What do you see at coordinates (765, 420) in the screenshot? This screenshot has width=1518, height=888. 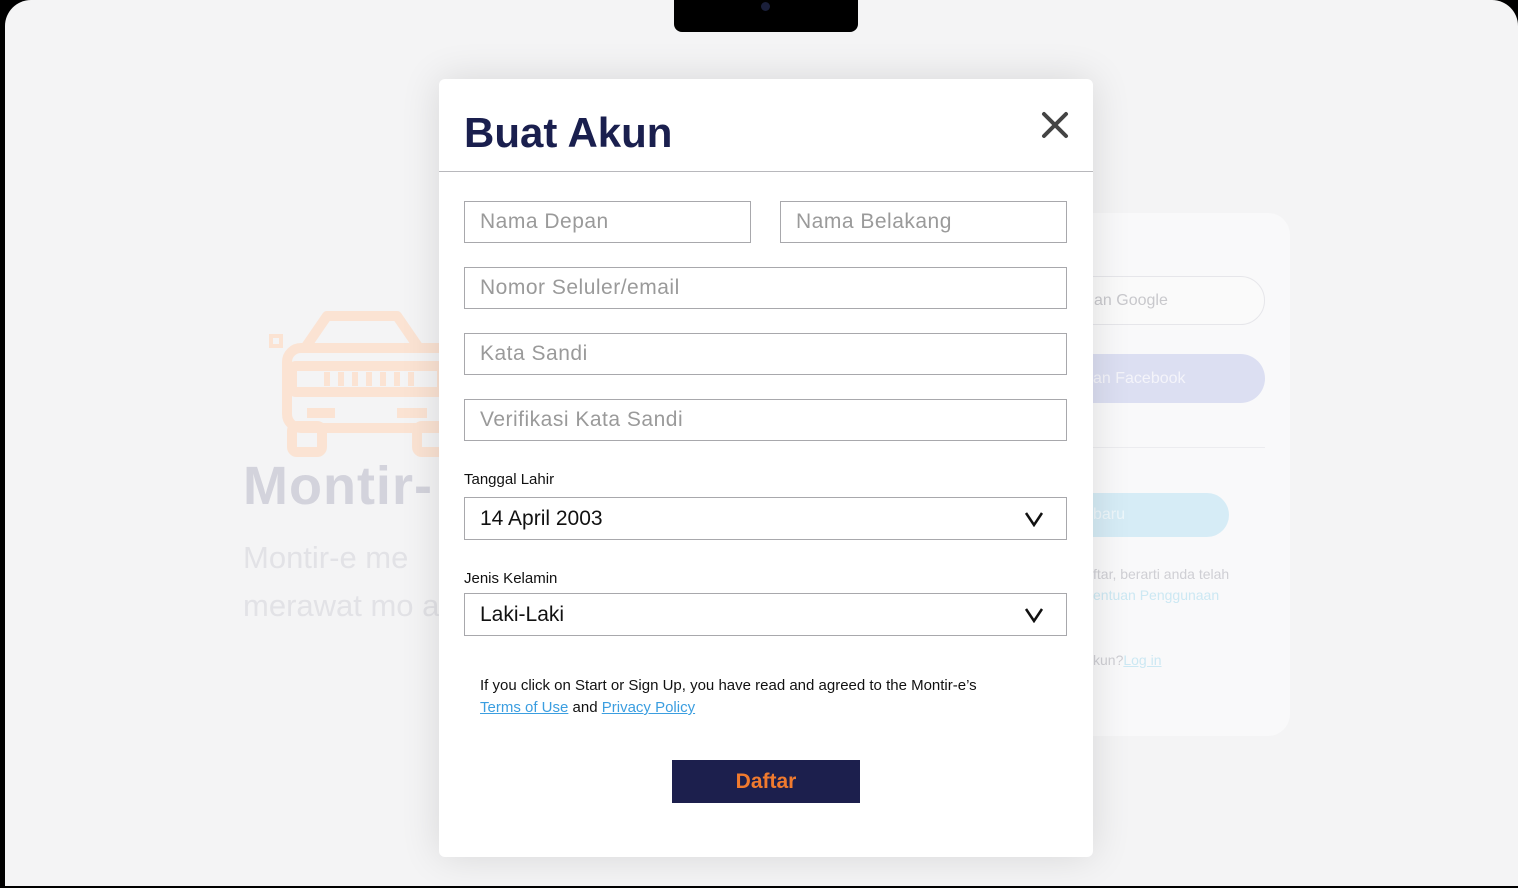 I see `verify-password-input` at bounding box center [765, 420].